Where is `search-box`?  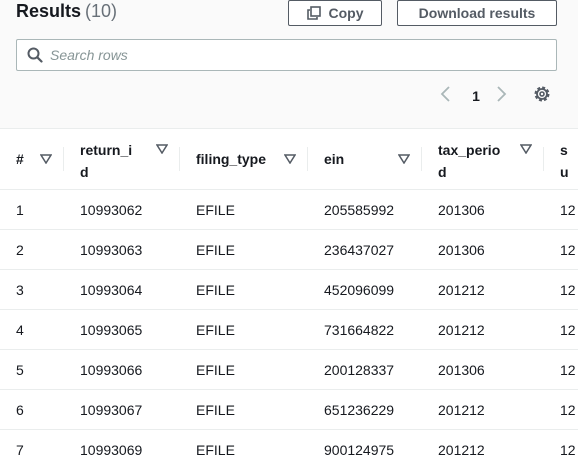
search-box is located at coordinates (286, 55).